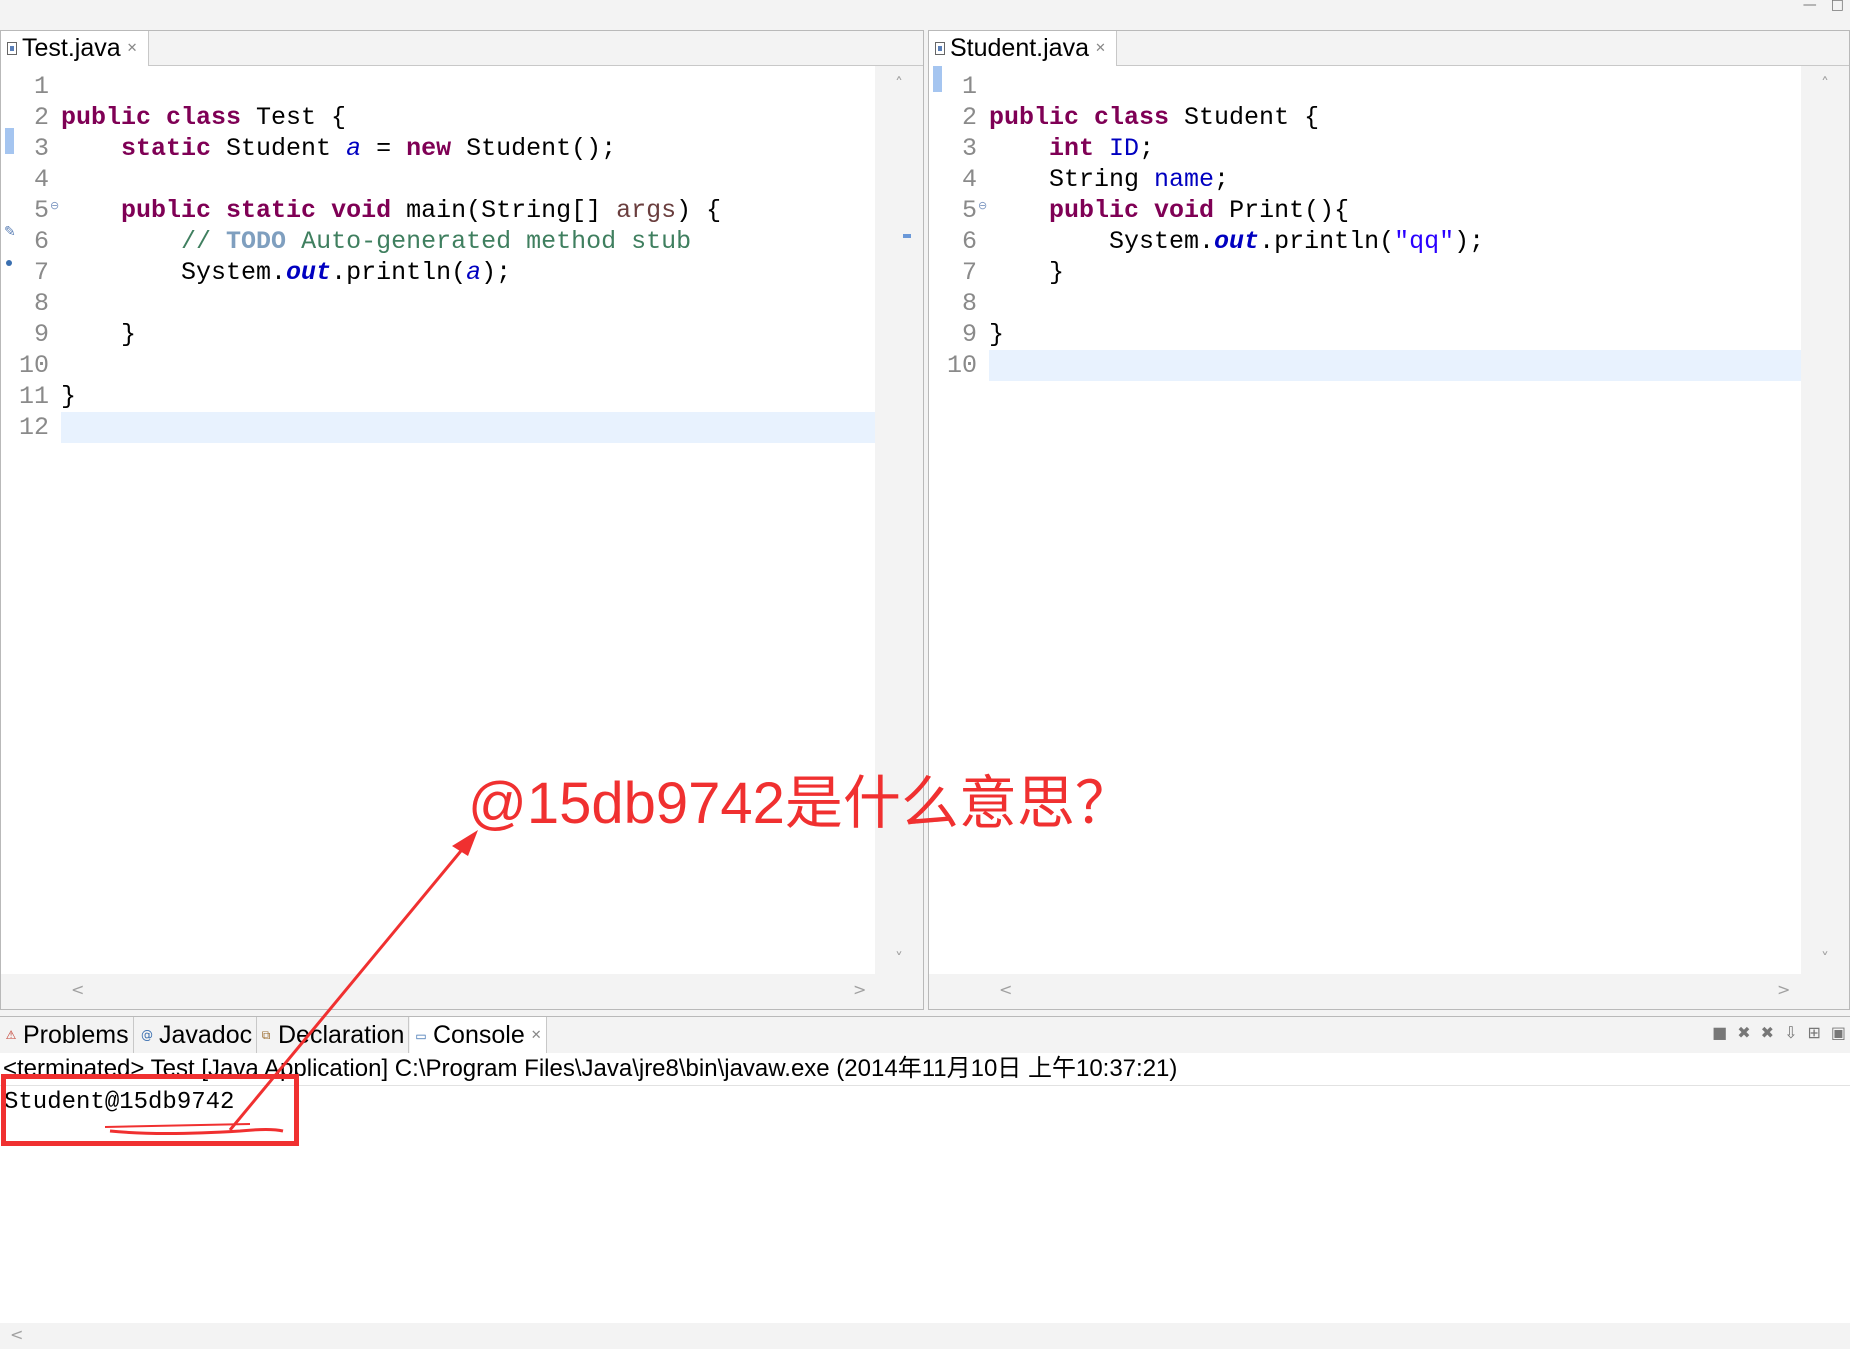 The image size is (1850, 1349). Describe the element at coordinates (41, 117) in the screenshot. I see `line-number: 2` at that location.